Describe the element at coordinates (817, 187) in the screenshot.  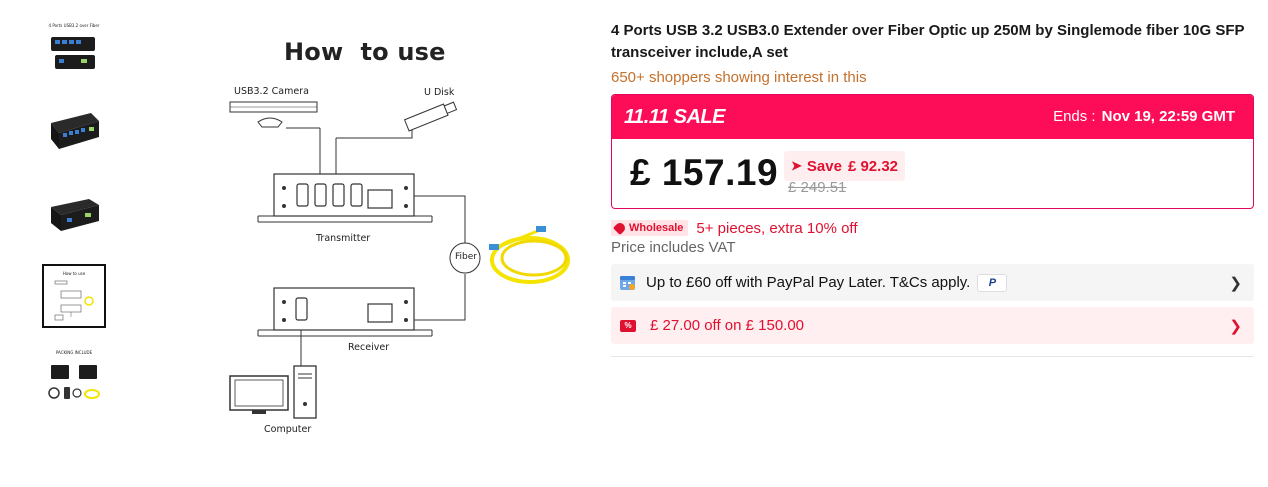
I see `original-price: £ 249.51` at that location.